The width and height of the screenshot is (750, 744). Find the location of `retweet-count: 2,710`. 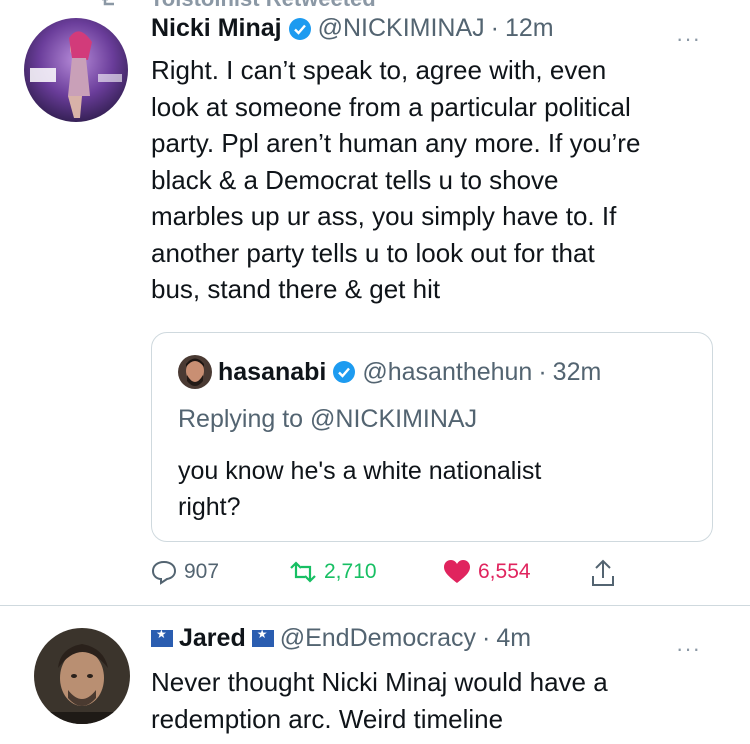

retweet-count: 2,710 is located at coordinates (350, 571).